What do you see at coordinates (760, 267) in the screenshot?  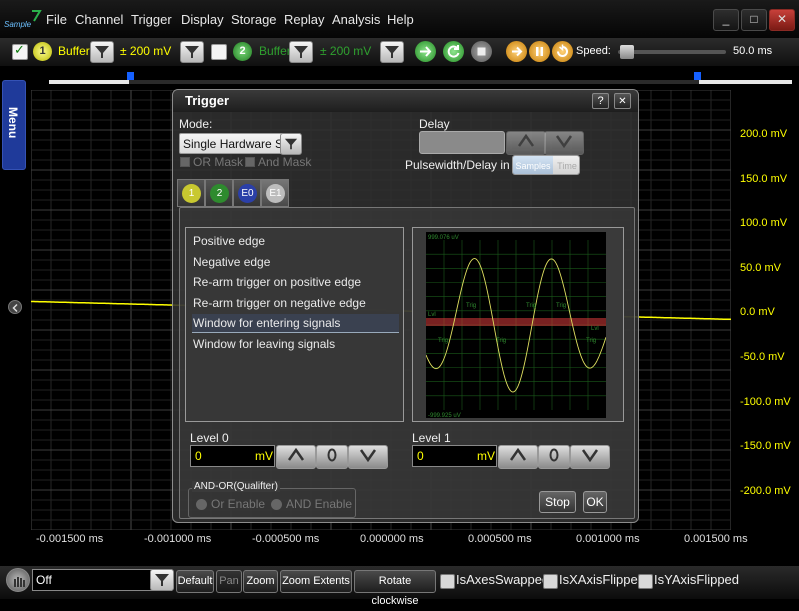 I see `y-tick-label: 50.0 mV` at bounding box center [760, 267].